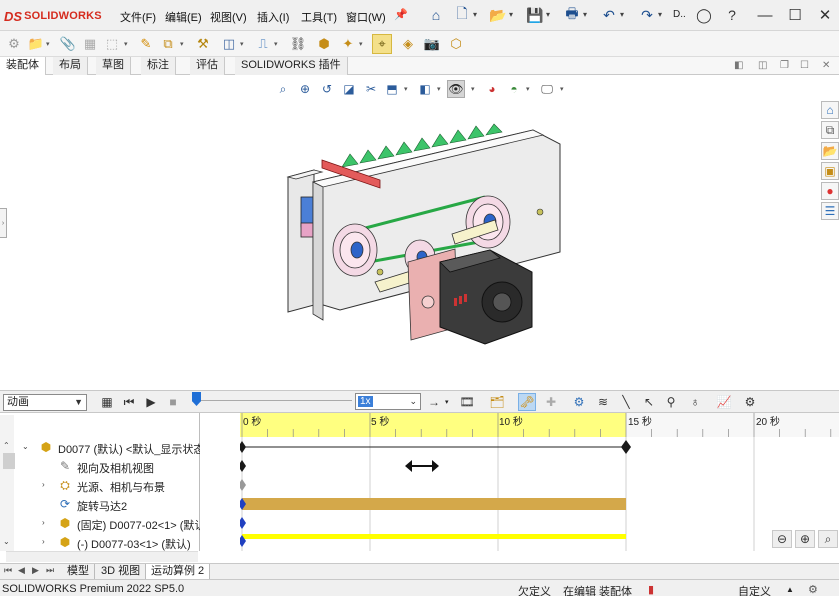  I want to click on play-icon: ▶, so click(151, 402).